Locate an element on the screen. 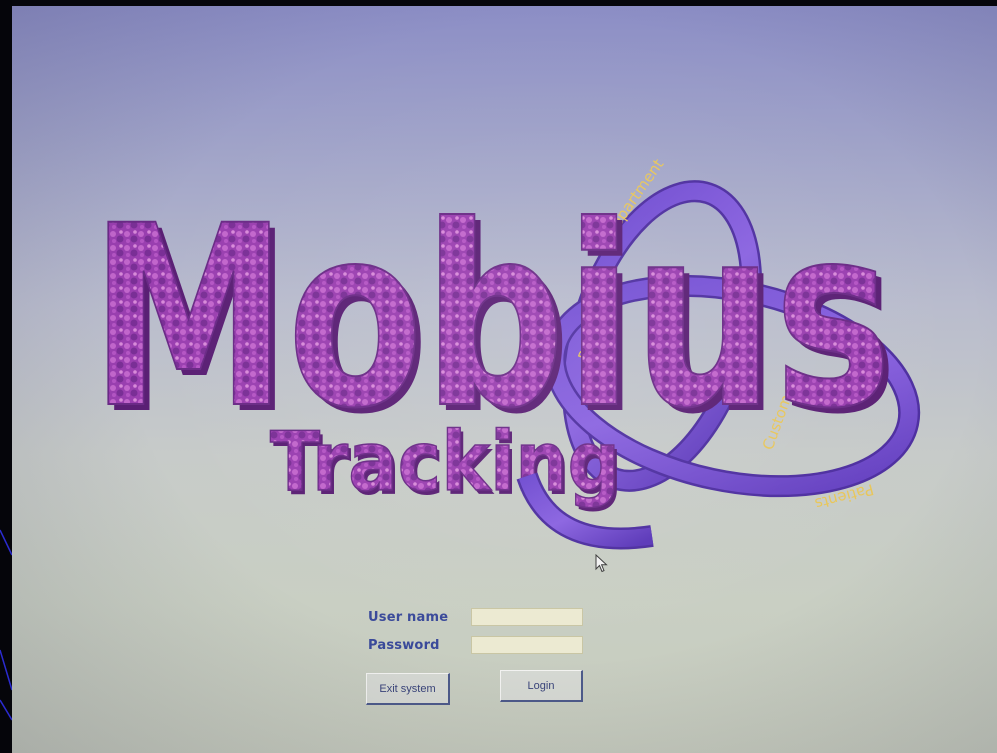 The height and width of the screenshot is (753, 997). login-button-label: Login is located at coordinates (541, 685).